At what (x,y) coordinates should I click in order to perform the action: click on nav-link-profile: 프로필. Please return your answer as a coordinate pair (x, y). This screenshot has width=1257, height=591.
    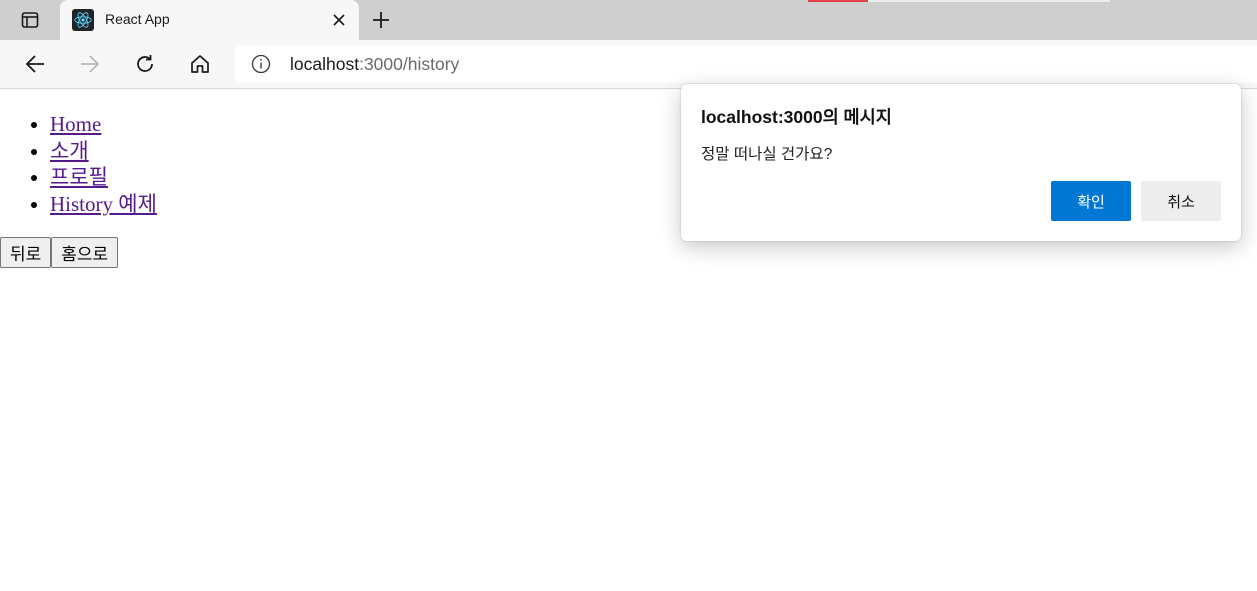
    Looking at the image, I should click on (79, 177).